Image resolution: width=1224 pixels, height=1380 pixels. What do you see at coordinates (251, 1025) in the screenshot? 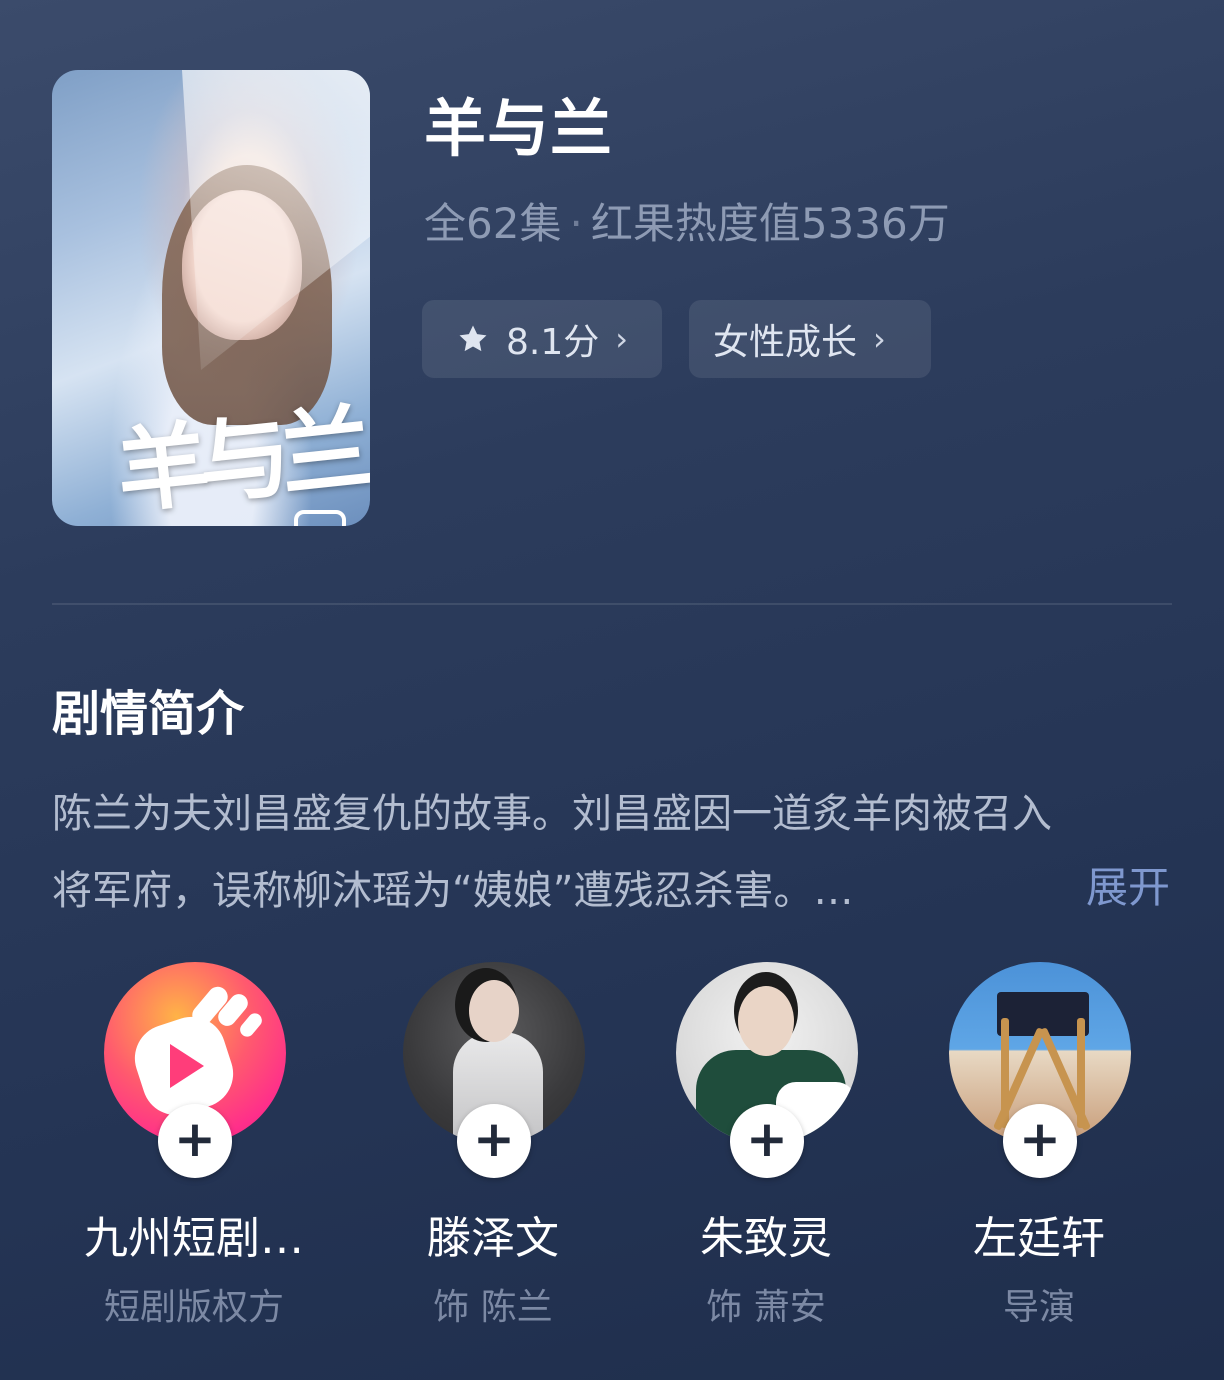
I see `logo-stroke` at bounding box center [251, 1025].